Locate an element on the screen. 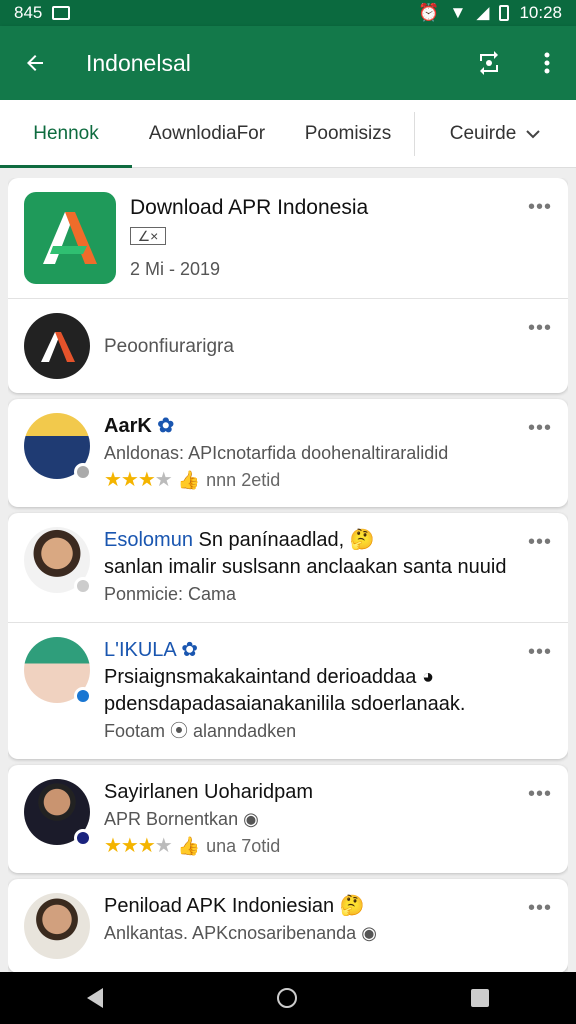  post-author: AarK is located at coordinates (128, 426).